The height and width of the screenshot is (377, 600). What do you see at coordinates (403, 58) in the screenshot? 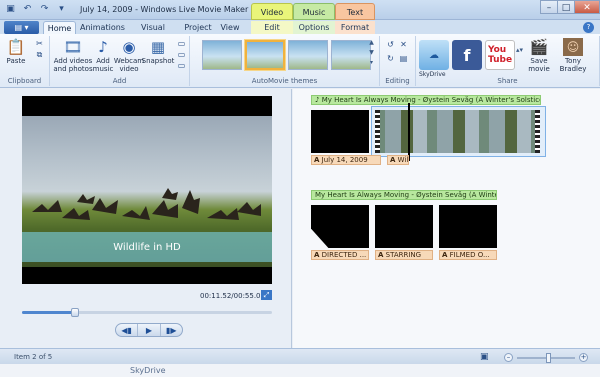
I see `select-all-icon: ▤` at bounding box center [403, 58].